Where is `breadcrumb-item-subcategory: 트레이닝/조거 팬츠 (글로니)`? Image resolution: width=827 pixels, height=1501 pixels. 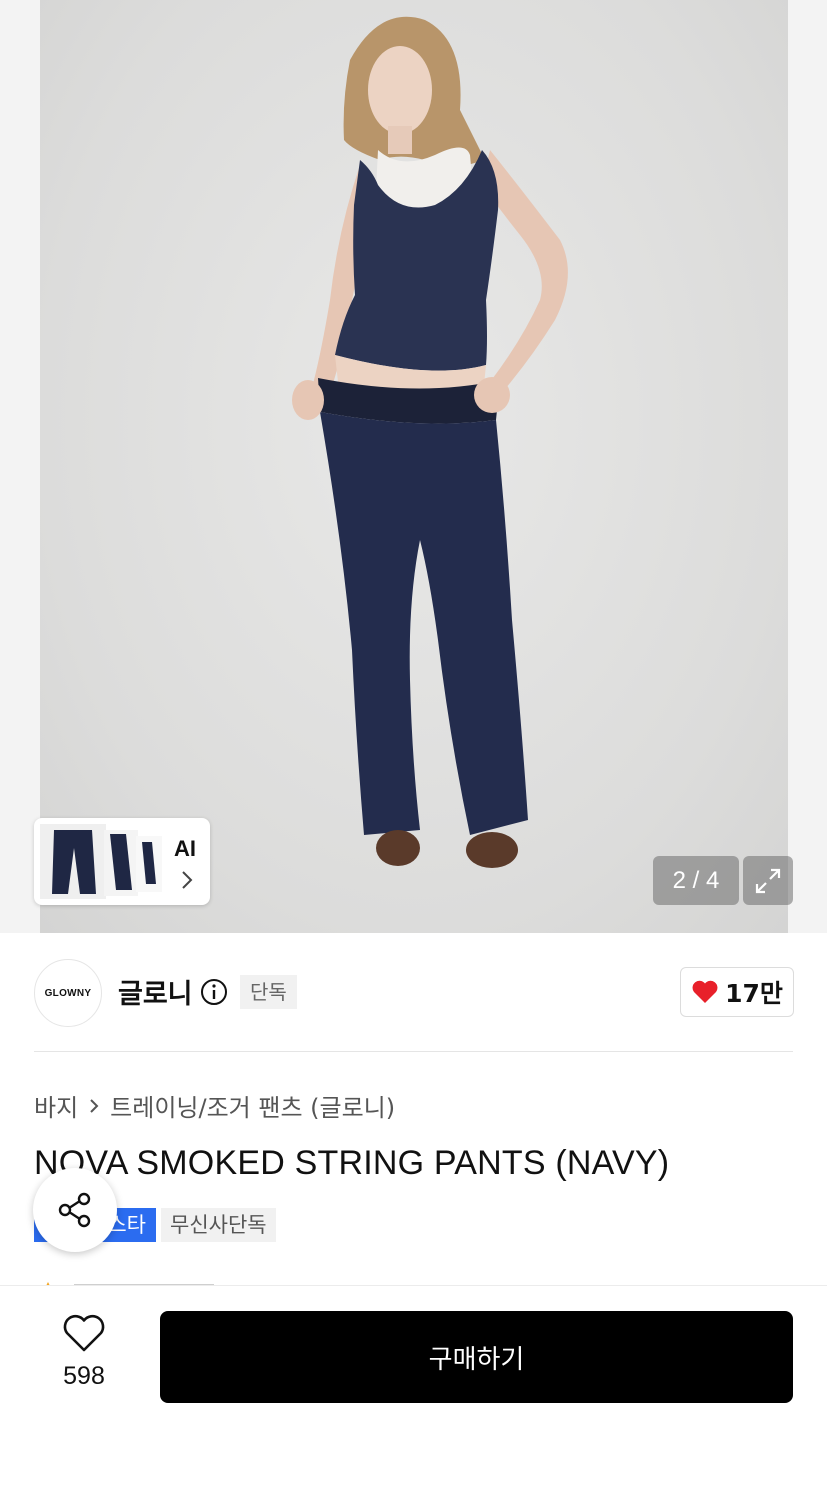 breadcrumb-item-subcategory: 트레이닝/조거 팬츠 (글로니) is located at coordinates (252, 1105).